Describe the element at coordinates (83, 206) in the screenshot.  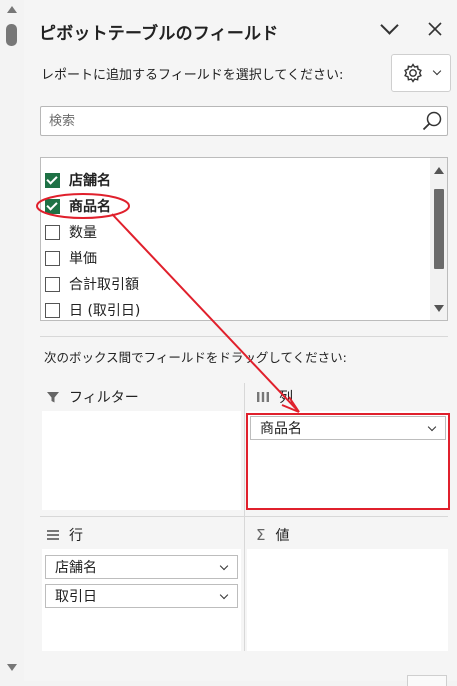
I see `highlight-circle-annotation` at that location.